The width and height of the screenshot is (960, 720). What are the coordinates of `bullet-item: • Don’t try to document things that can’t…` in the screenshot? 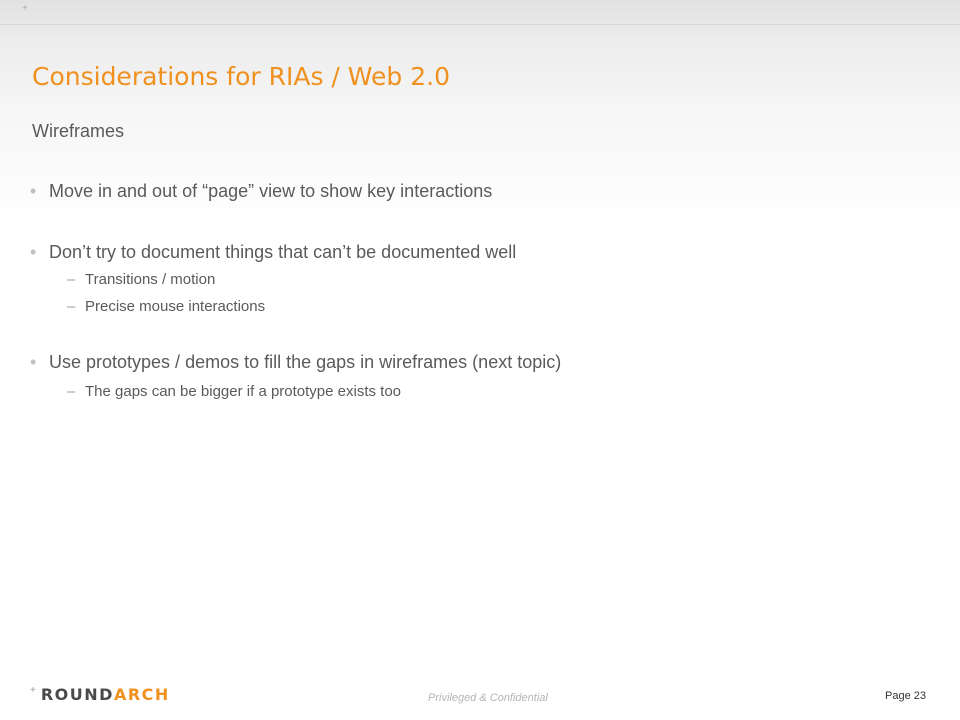 It's located at (273, 252).